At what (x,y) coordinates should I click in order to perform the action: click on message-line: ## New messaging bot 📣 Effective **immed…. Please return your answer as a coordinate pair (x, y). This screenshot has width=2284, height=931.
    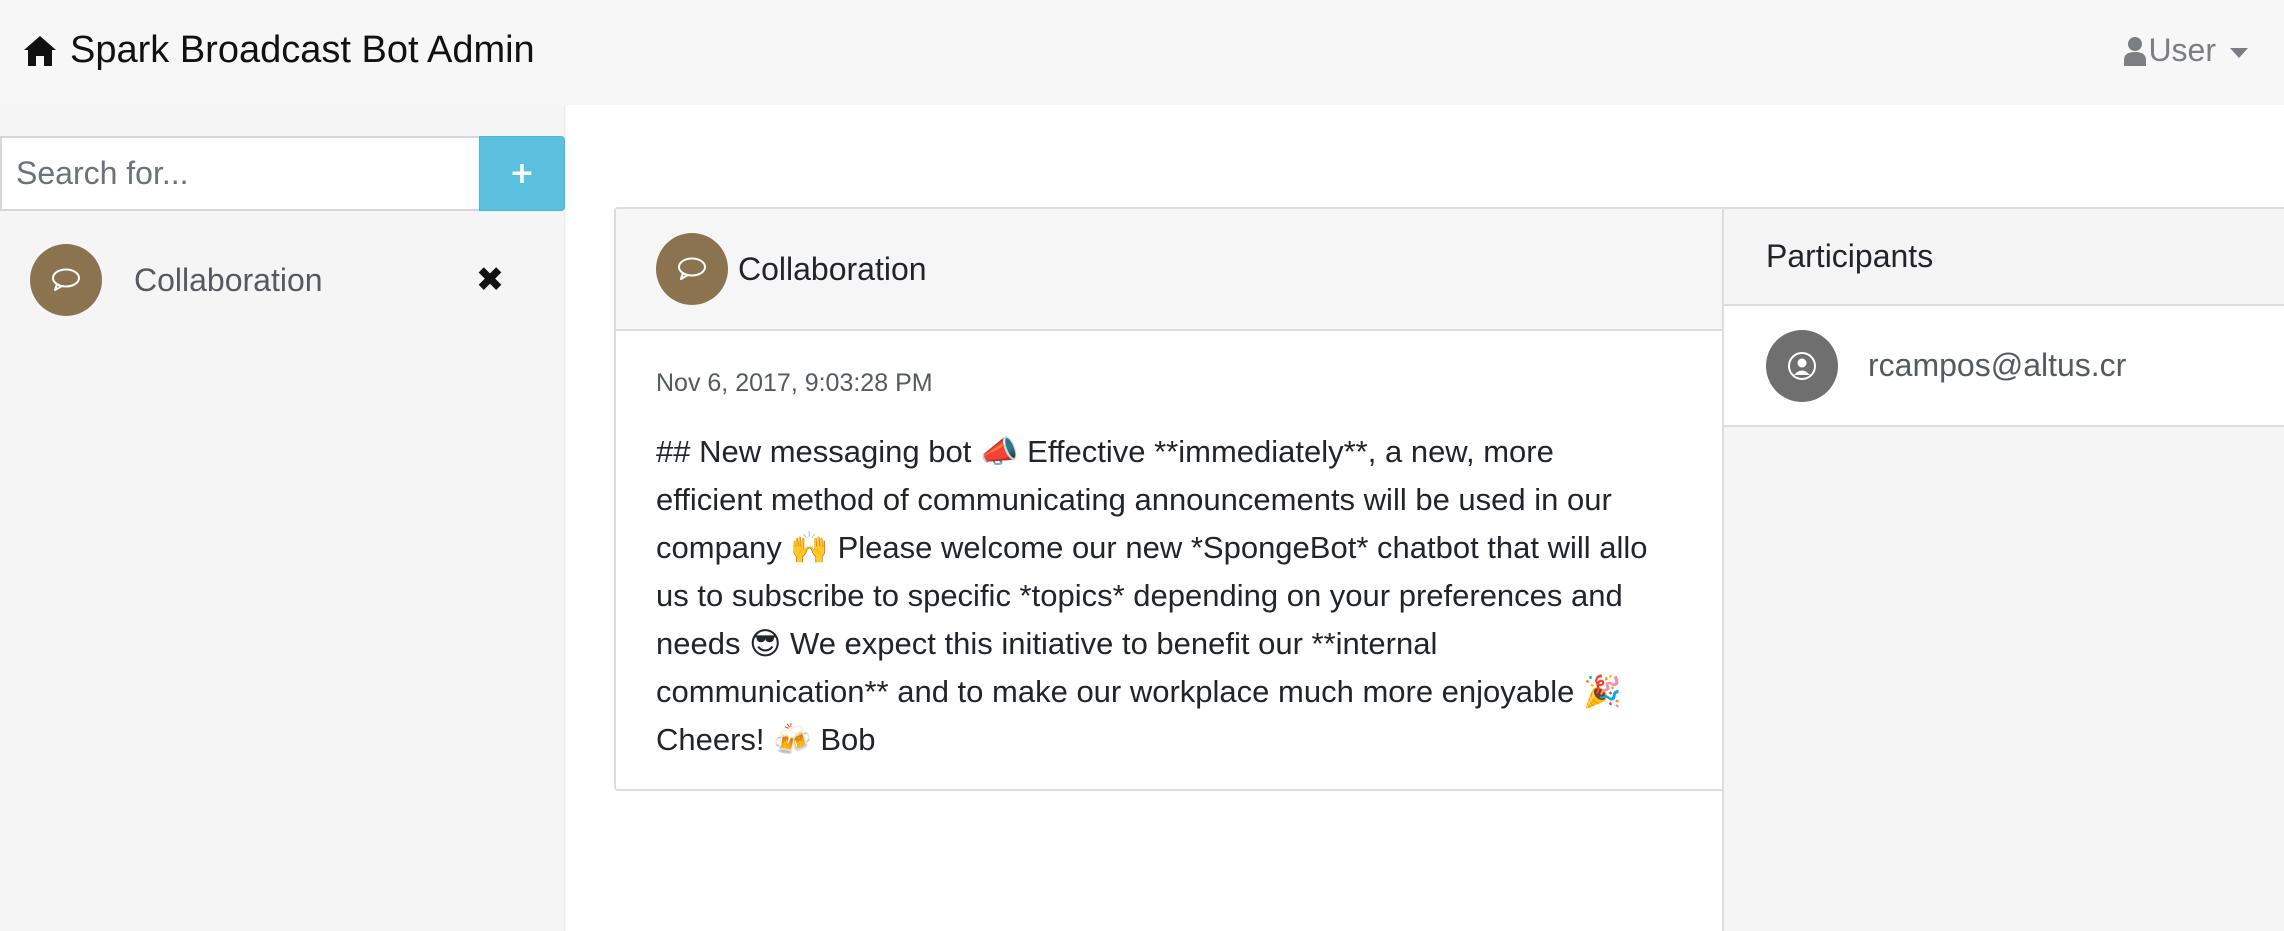
    Looking at the image, I should click on (1105, 451).